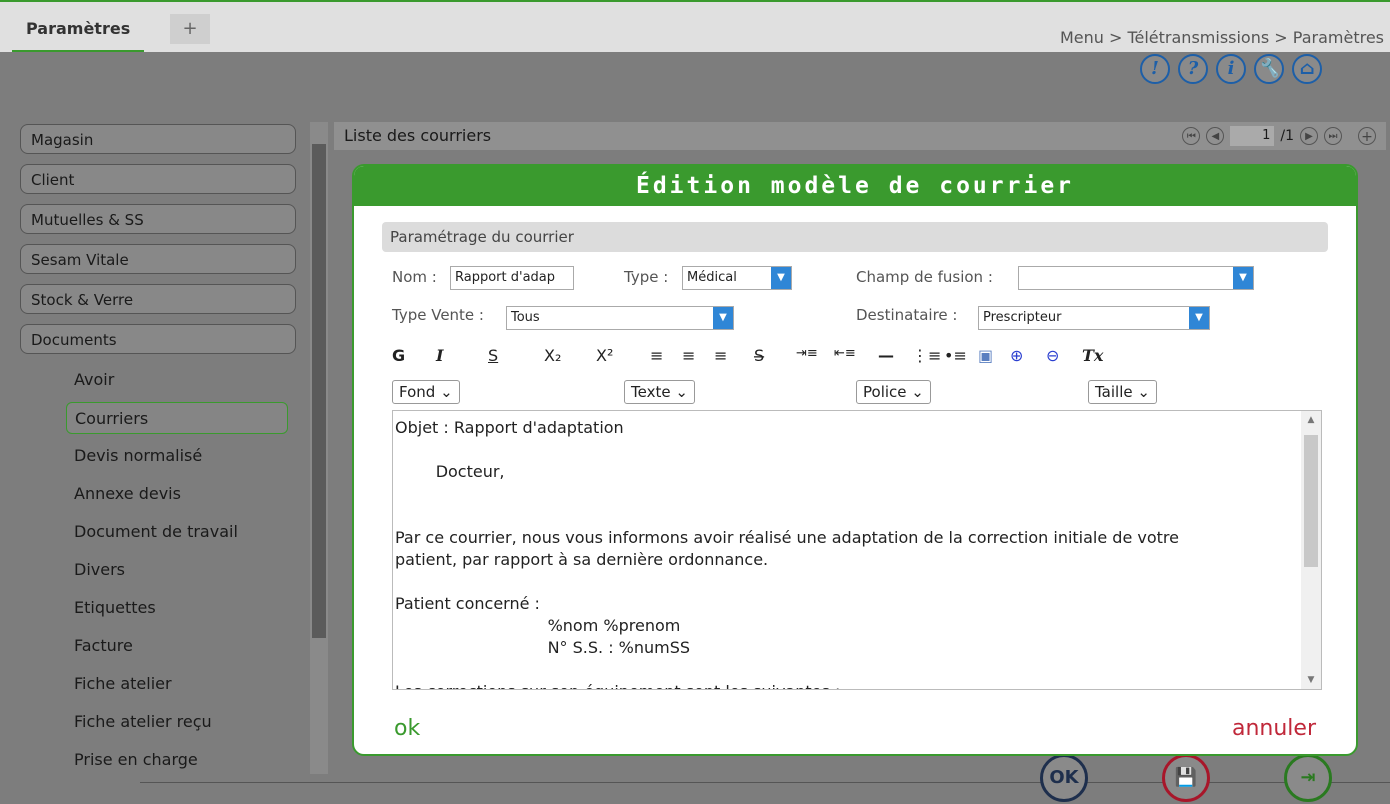 This screenshot has width=1390, height=804. What do you see at coordinates (181, 494) in the screenshot?
I see `sidebar-subitem-annexe-devis: Annexe devis` at bounding box center [181, 494].